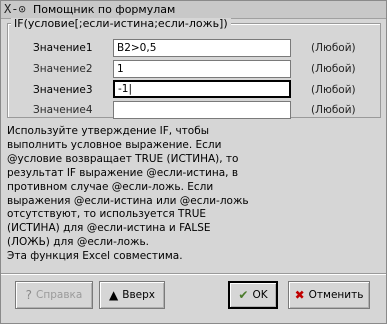  What do you see at coordinates (260, 295) in the screenshot?
I see `ok-button-label: OK` at bounding box center [260, 295].